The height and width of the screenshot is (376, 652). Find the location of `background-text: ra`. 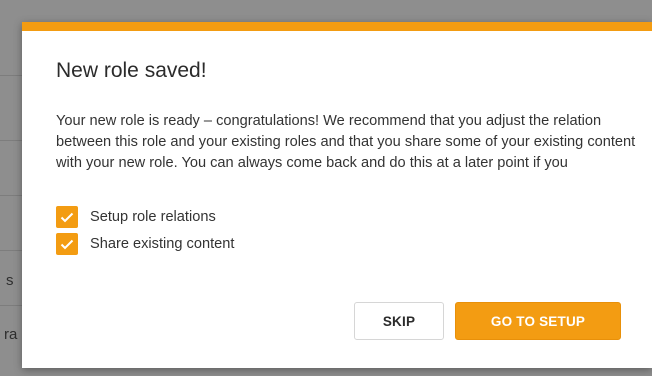

background-text: ra is located at coordinates (11, 334).